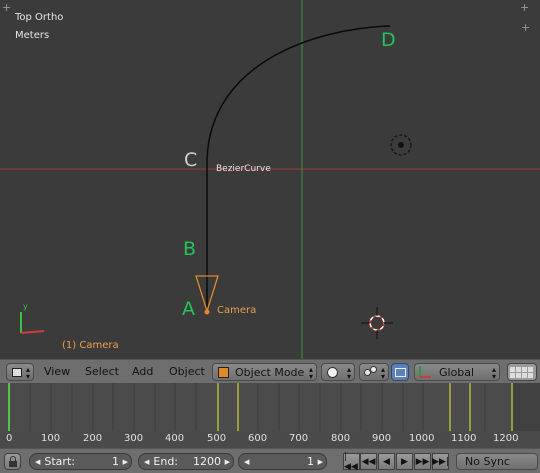  I want to click on viewport-shading-dropdown: ▴ ▾, so click(338, 372).